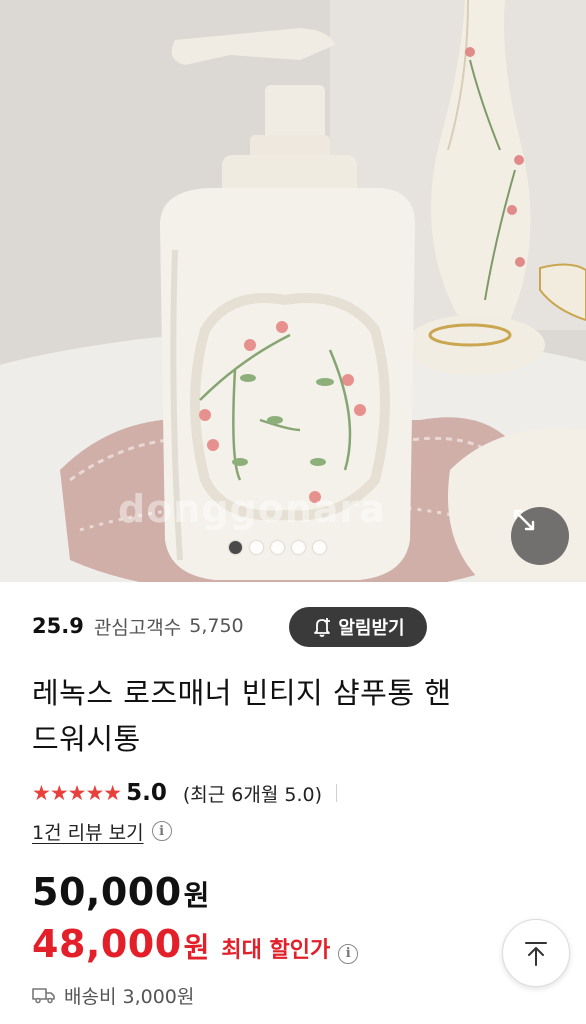 This screenshot has height=1024, width=586. I want to click on review-score: 5.0, so click(146, 793).